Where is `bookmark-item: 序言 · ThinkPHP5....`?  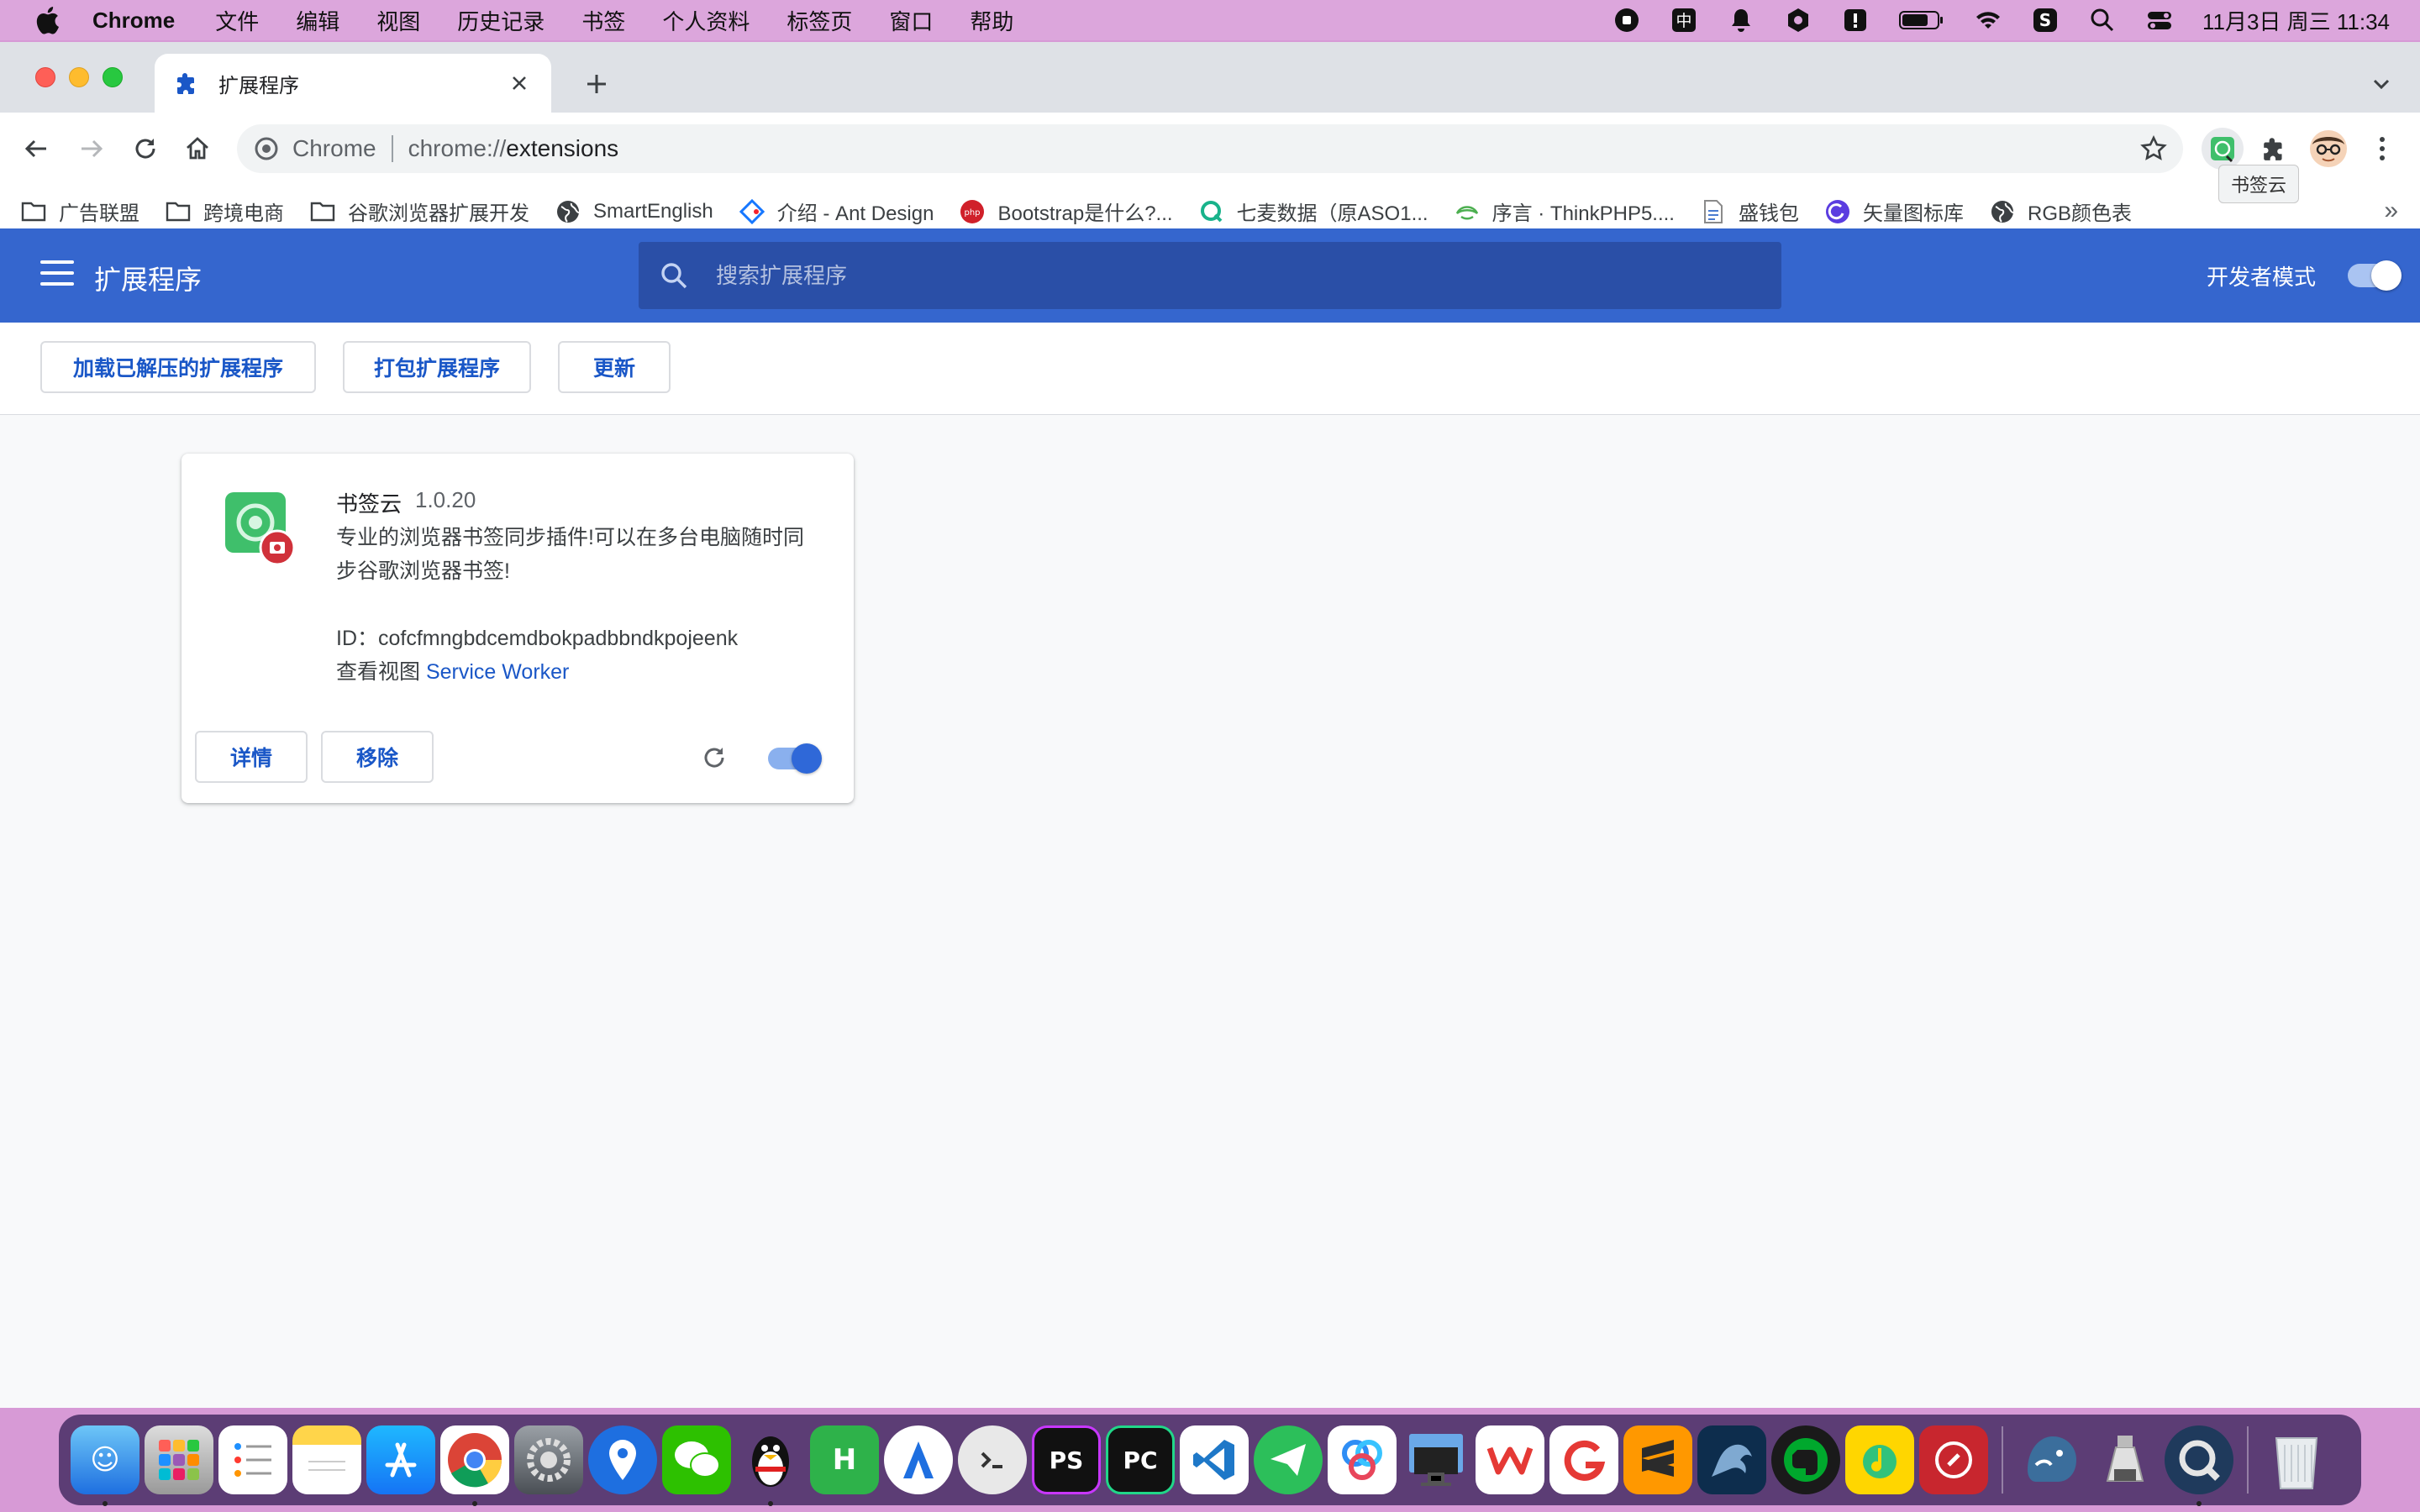
bookmark-item: 序言 · ThinkPHP5.... is located at coordinates (1564, 211).